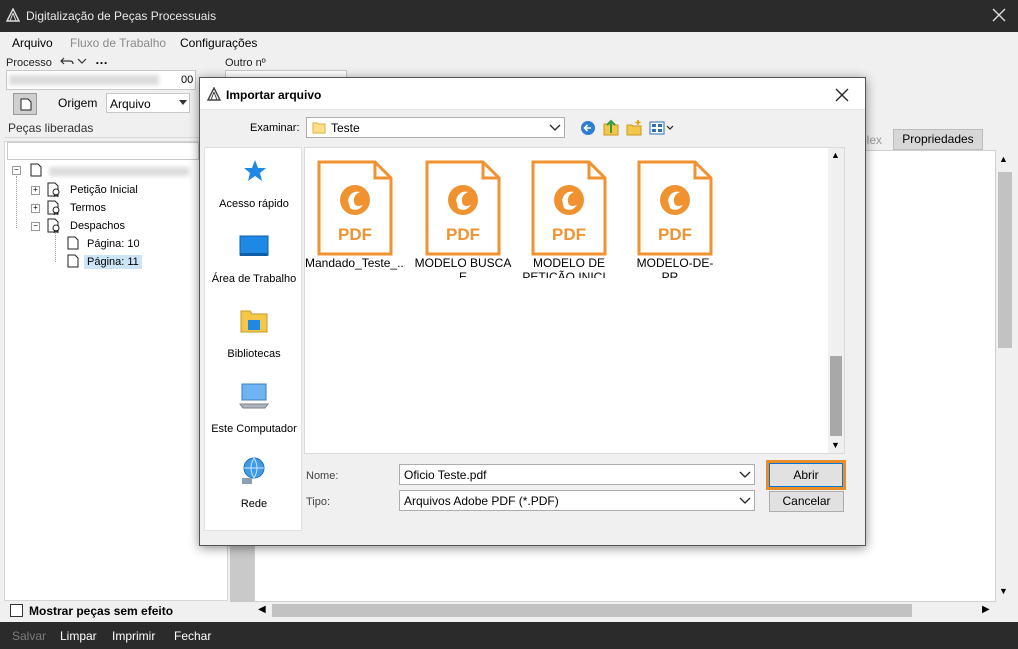  I want to click on file-item: PDF MODELO BUSCA E APREENSÃO.pdf, so click(463, 219).